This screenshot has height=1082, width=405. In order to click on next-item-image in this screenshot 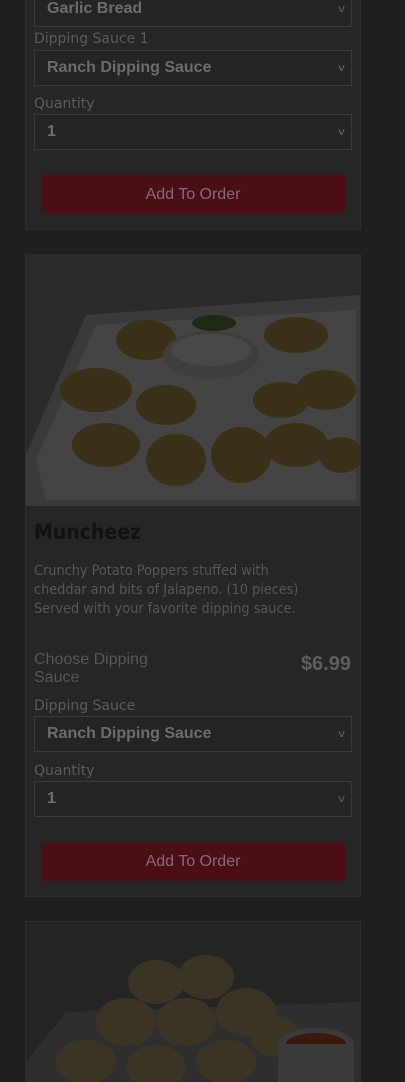, I will do `click(193, 1002)`.